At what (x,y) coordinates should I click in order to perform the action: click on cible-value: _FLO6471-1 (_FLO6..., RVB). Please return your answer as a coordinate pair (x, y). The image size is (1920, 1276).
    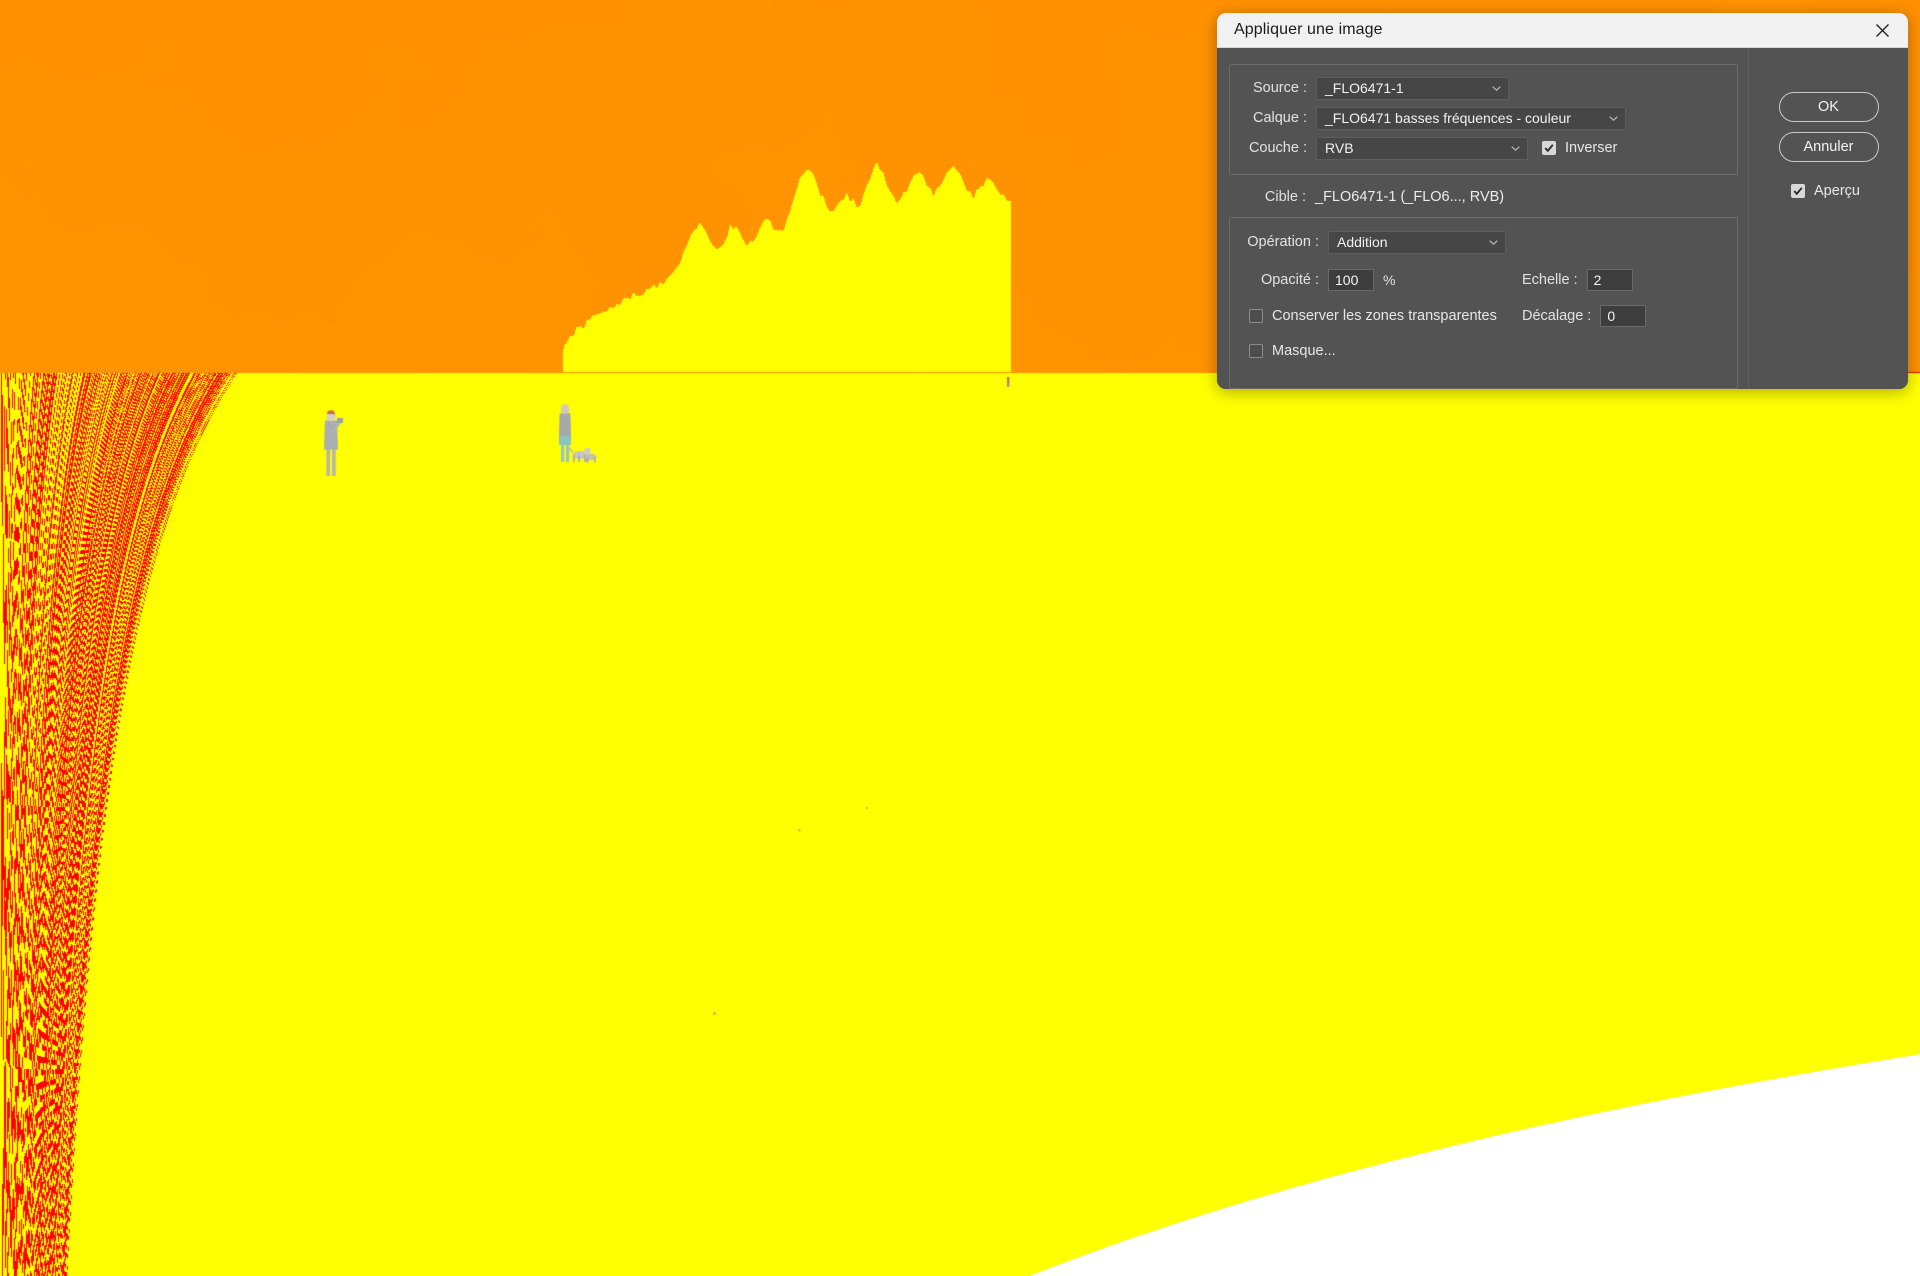
    Looking at the image, I should click on (1410, 197).